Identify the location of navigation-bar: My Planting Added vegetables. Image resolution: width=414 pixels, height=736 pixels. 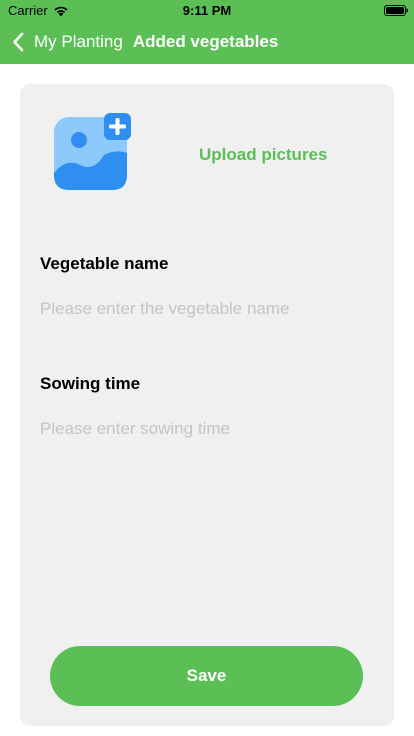
(207, 42).